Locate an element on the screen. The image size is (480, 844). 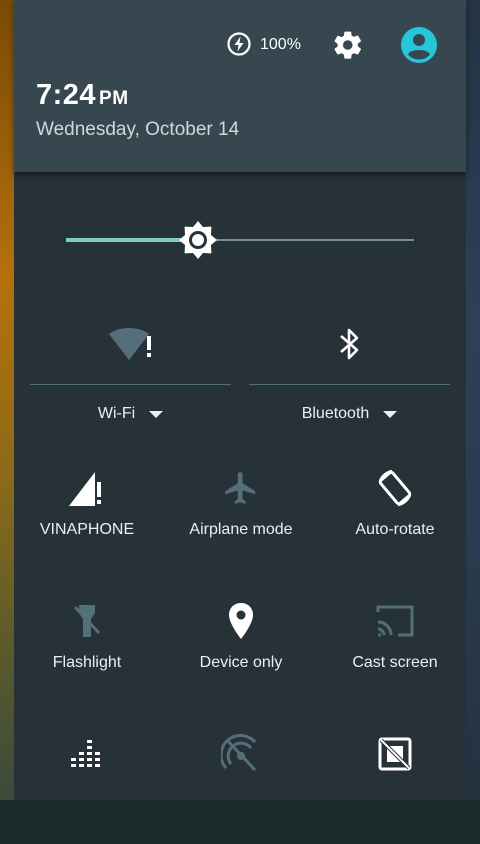
brightness-slider-track is located at coordinates (306, 240).